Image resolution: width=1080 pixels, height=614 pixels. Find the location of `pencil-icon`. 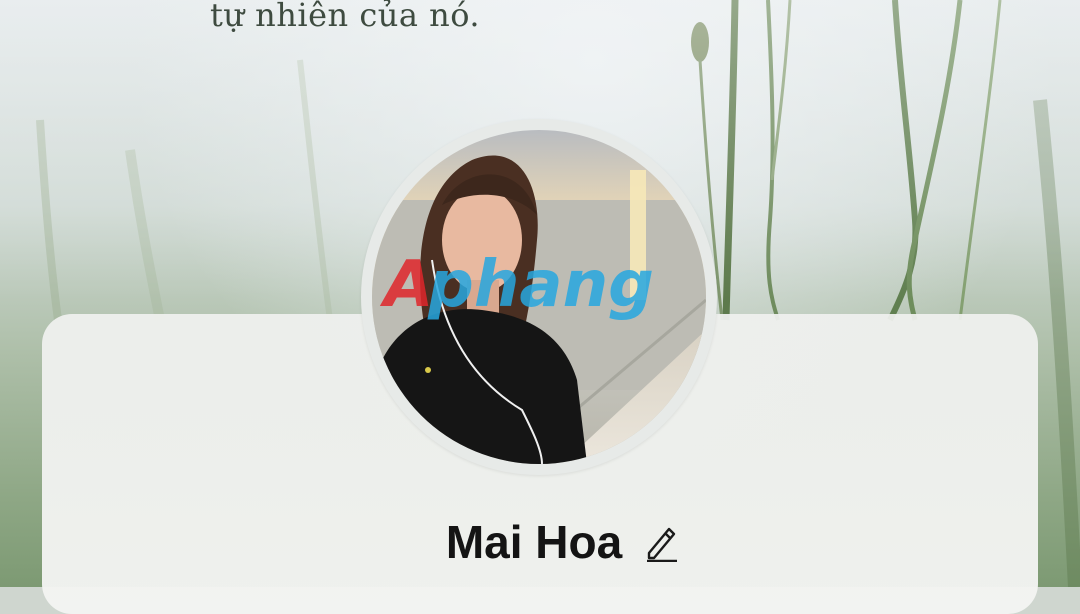

pencil-icon is located at coordinates (662, 544).